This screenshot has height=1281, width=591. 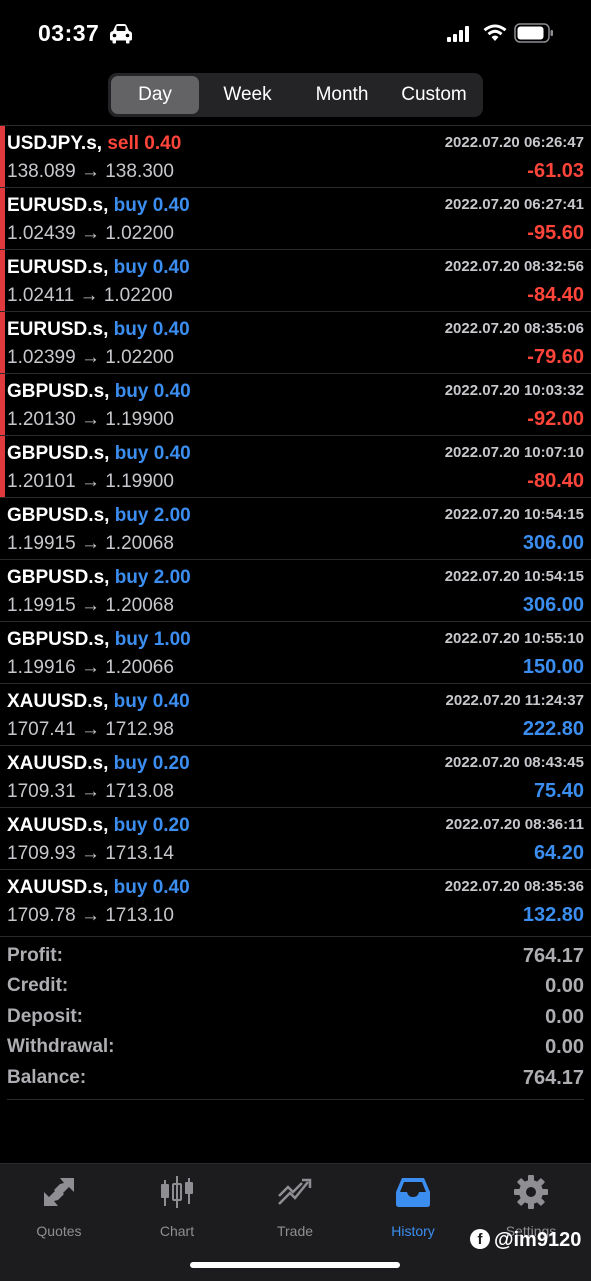 I want to click on car-icon, so click(x=121, y=35).